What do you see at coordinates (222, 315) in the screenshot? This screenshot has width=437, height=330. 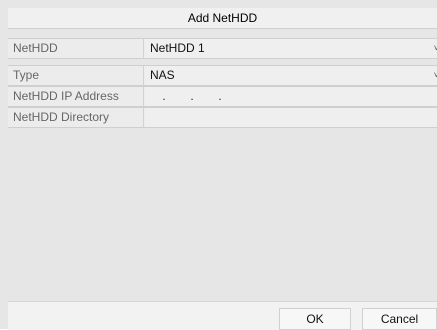 I see `dialog-footer: OK Cancel` at bounding box center [222, 315].